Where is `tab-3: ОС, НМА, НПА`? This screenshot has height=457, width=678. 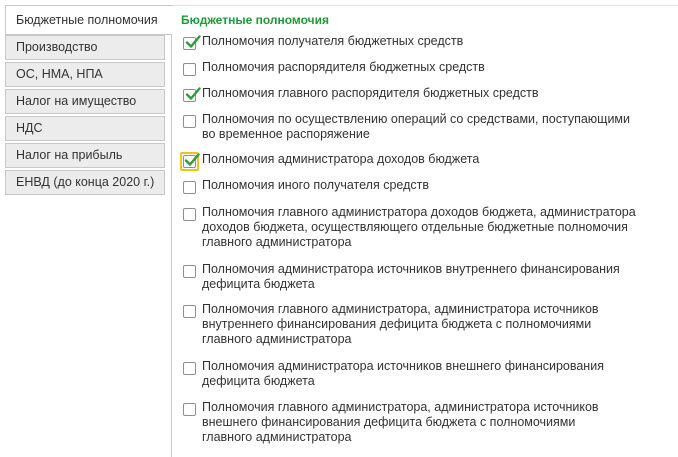 tab-3: ОС, НМА, НПА is located at coordinates (85, 74).